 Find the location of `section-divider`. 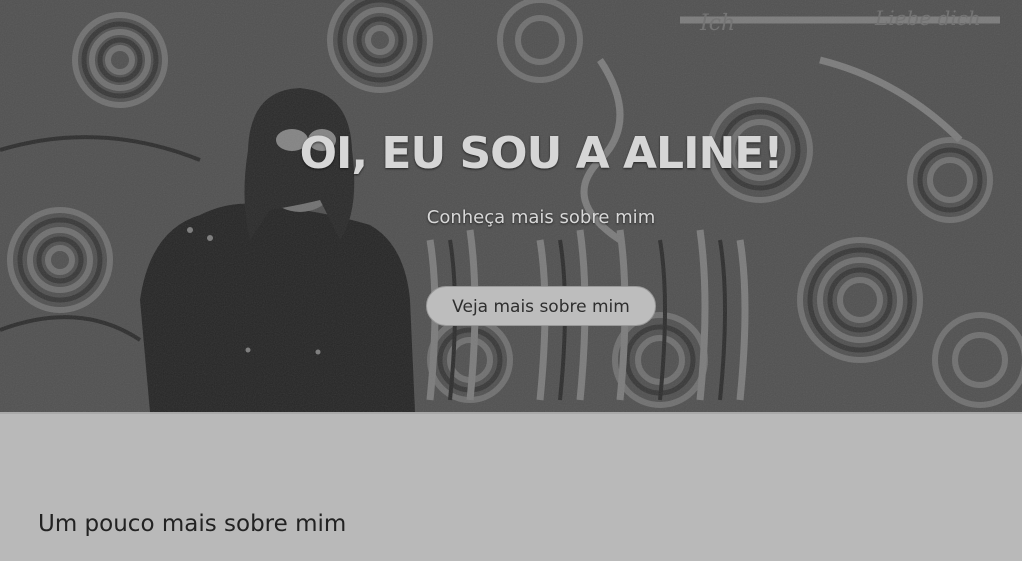

section-divider is located at coordinates (511, 413).